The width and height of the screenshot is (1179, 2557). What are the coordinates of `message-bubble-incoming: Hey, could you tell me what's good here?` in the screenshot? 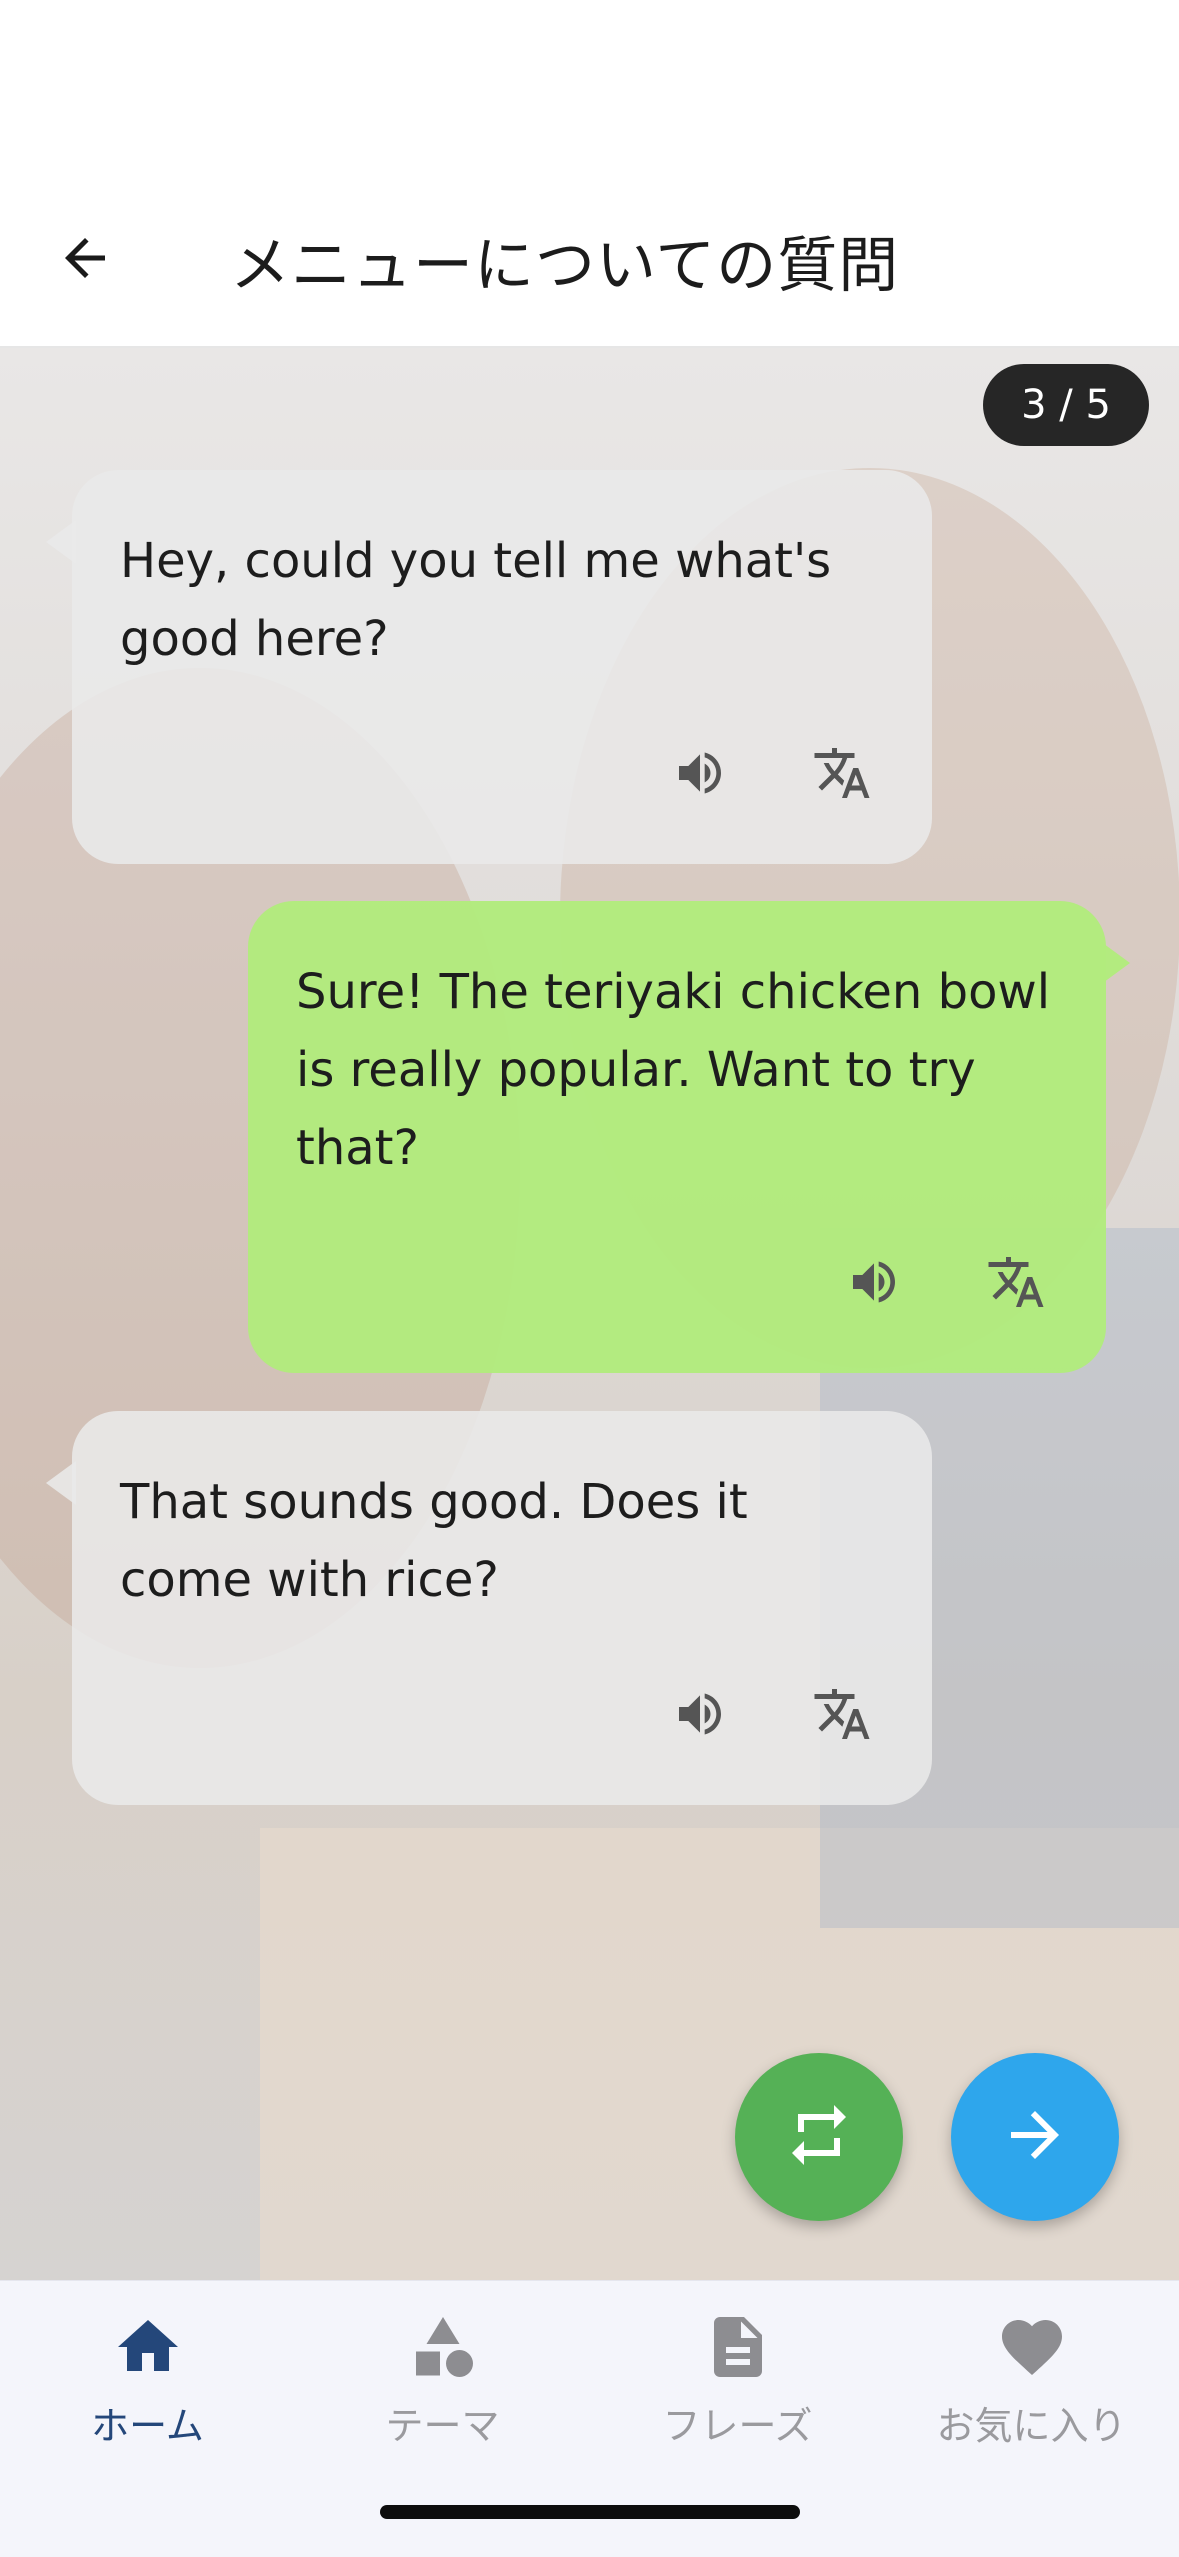 It's located at (489, 667).